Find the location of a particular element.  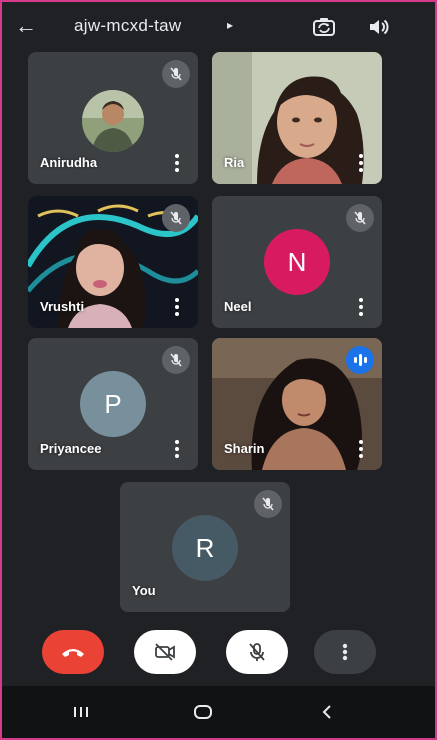

more-options-button is located at coordinates (345, 652).